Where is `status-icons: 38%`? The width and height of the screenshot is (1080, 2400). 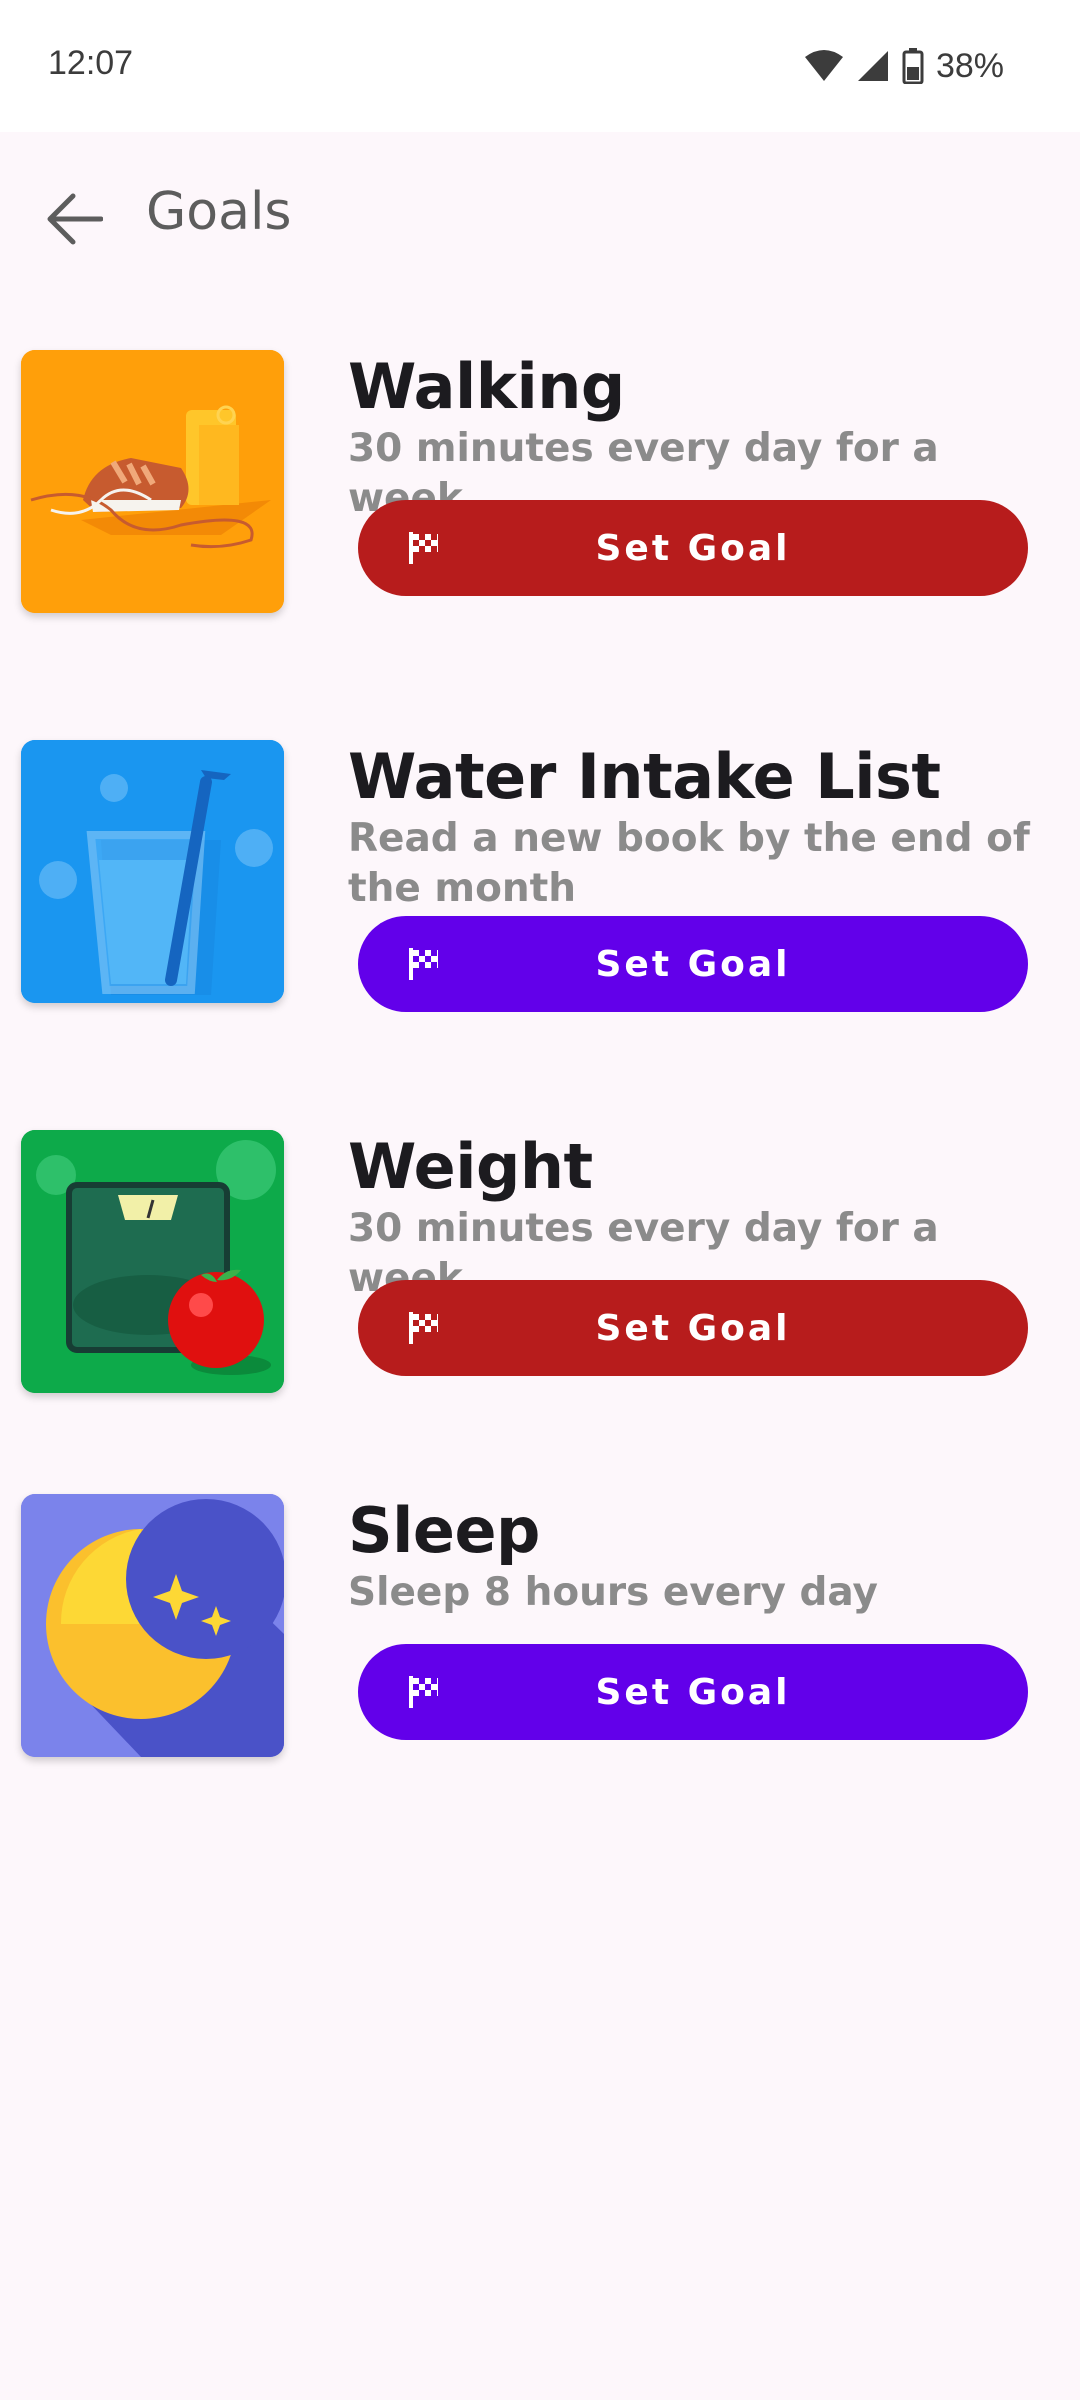
status-icons: 38% is located at coordinates (904, 66).